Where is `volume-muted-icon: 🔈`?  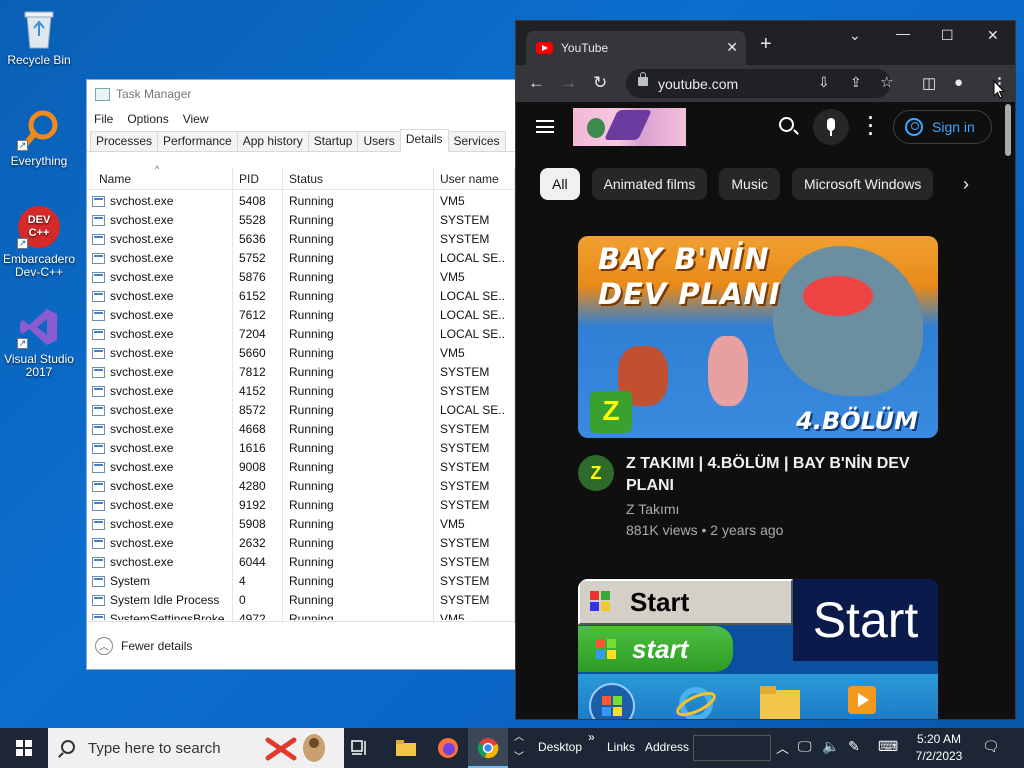
volume-muted-icon: 🔈 is located at coordinates (830, 746).